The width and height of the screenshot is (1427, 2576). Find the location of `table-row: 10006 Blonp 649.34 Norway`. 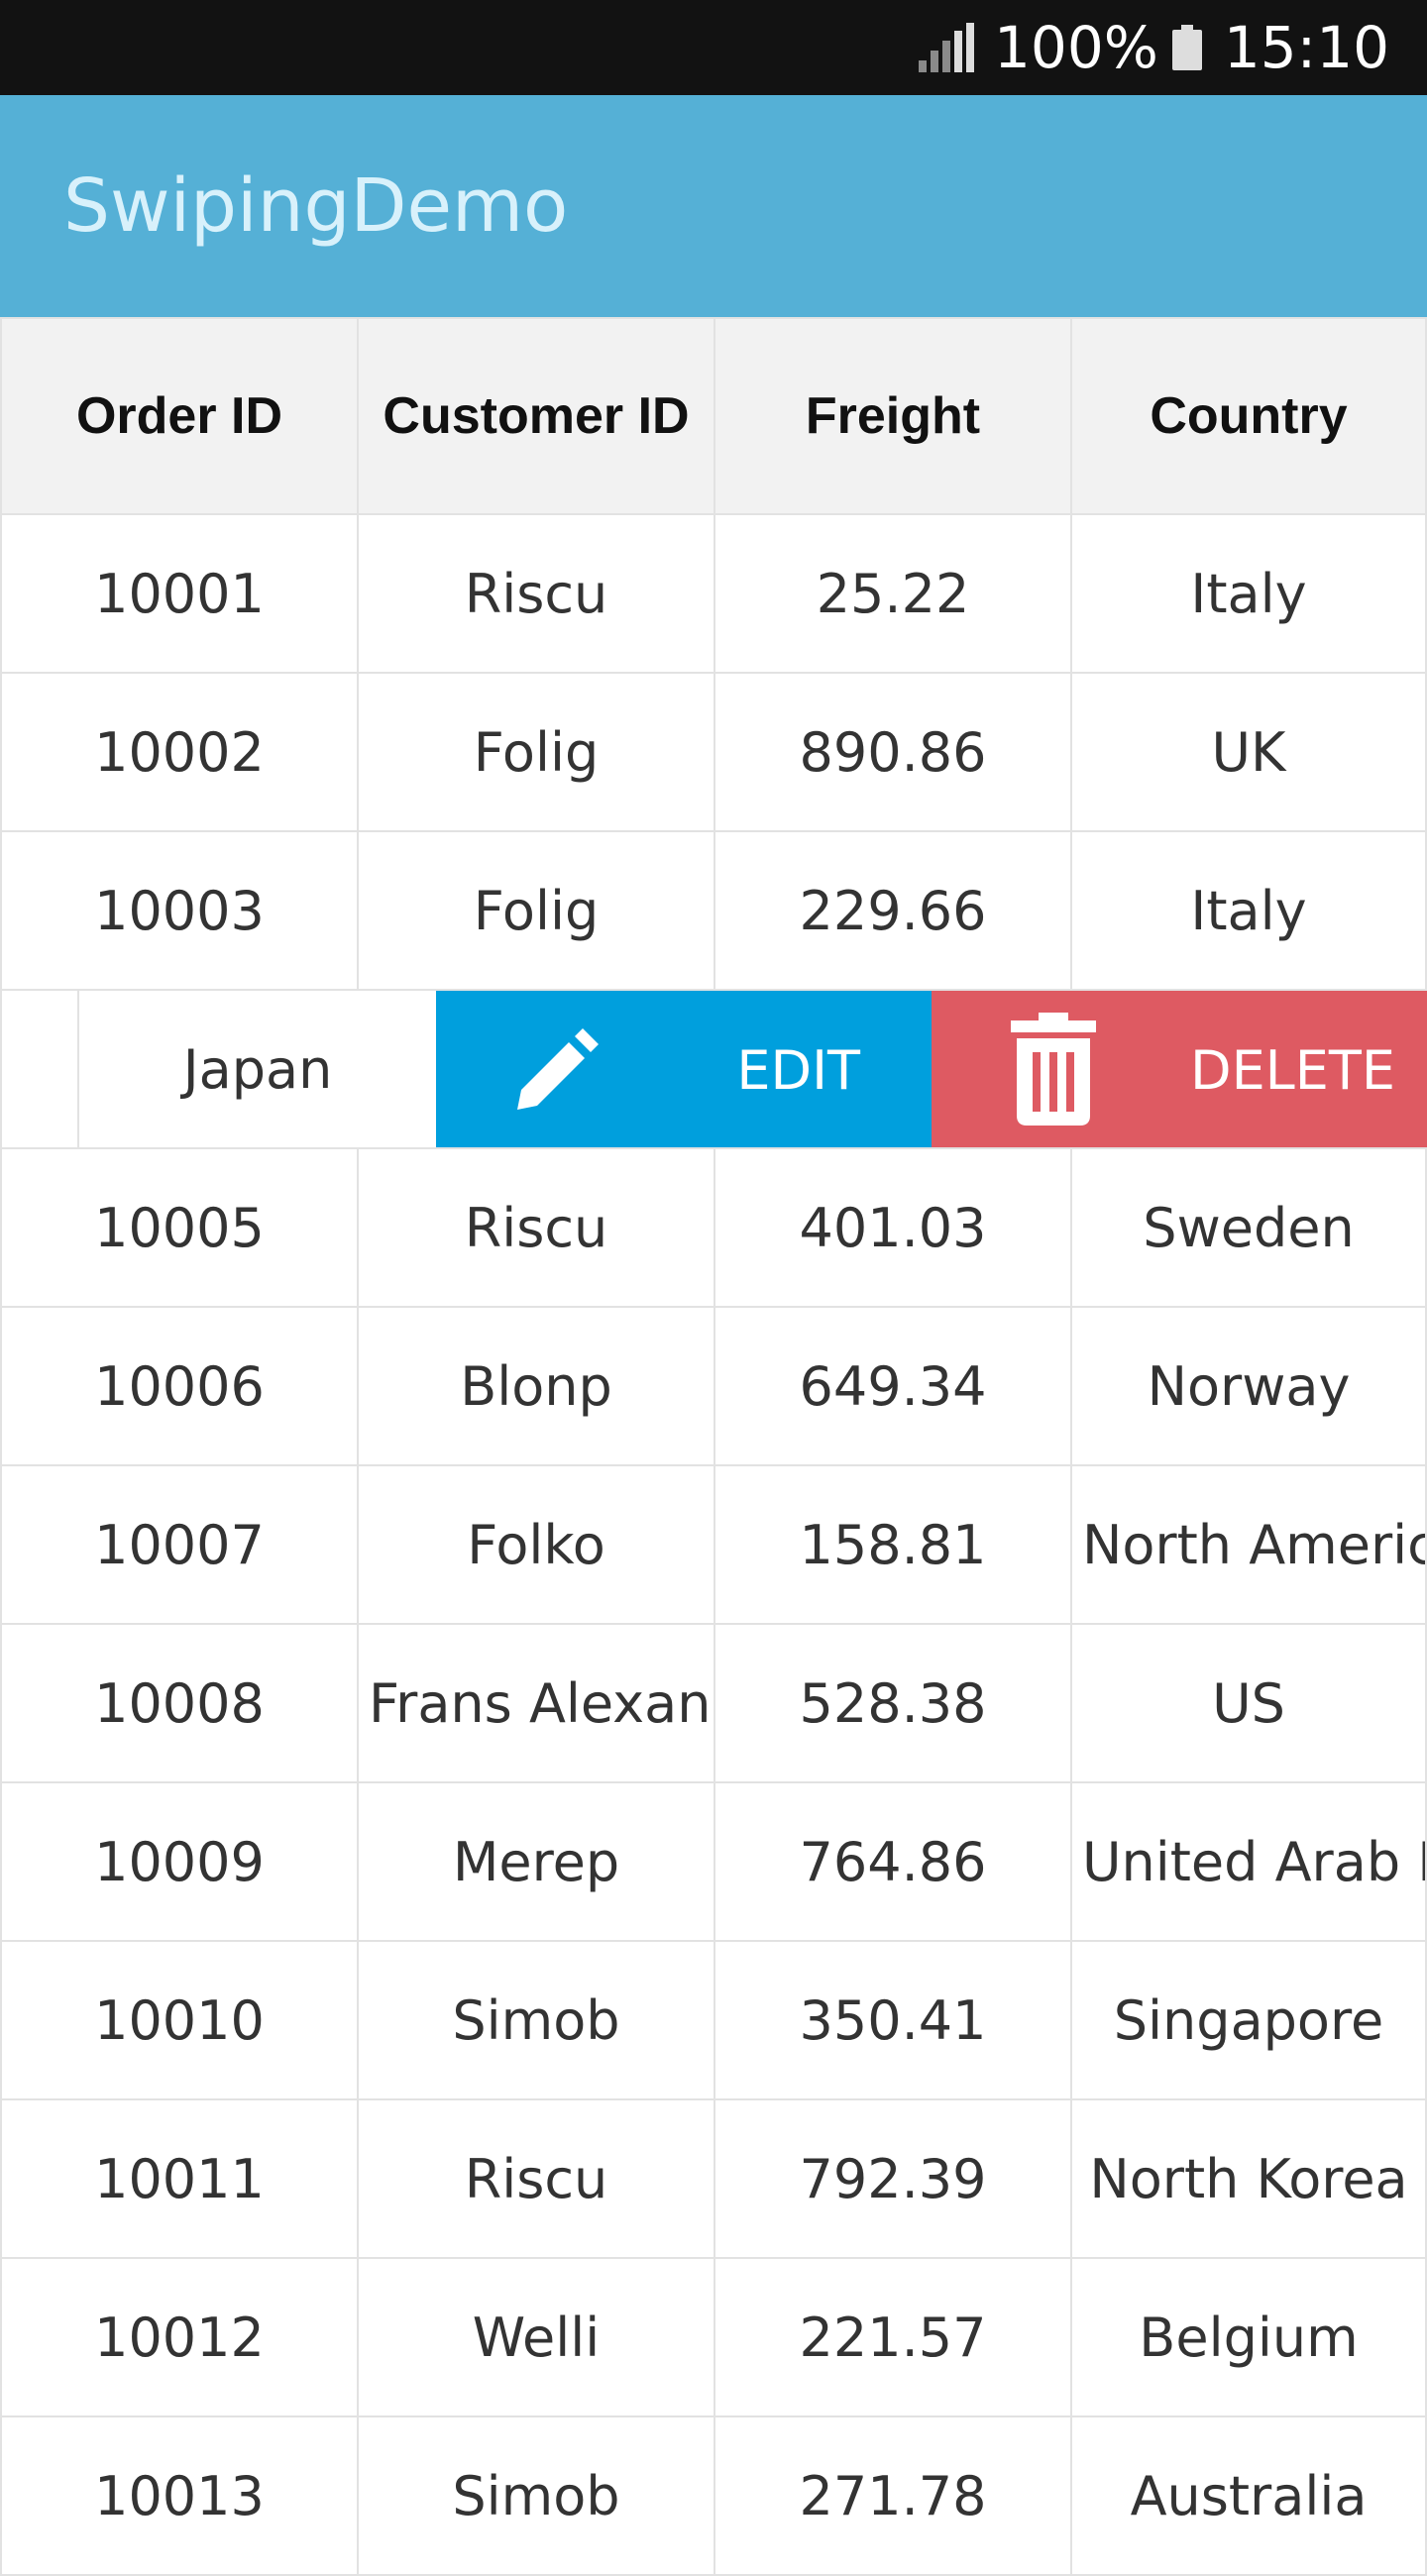

table-row: 10006 Blonp 649.34 Norway is located at coordinates (713, 1387).